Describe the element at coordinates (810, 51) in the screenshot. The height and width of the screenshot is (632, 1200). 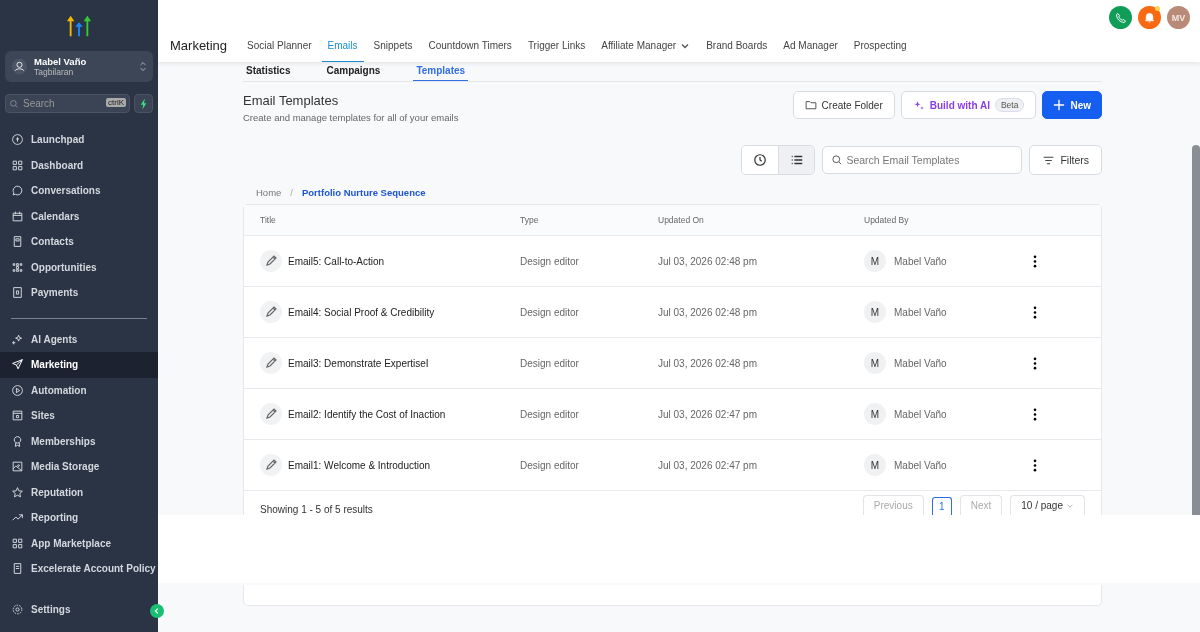
I see `nav-tab: Ad Manager` at that location.